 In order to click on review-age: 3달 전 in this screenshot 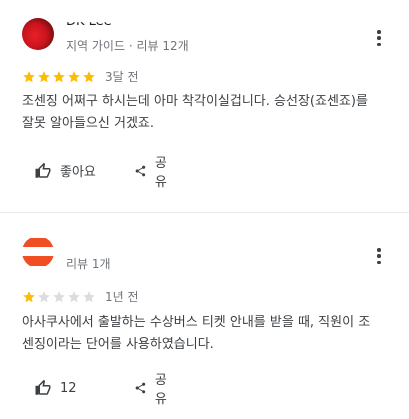, I will do `click(122, 77)`.